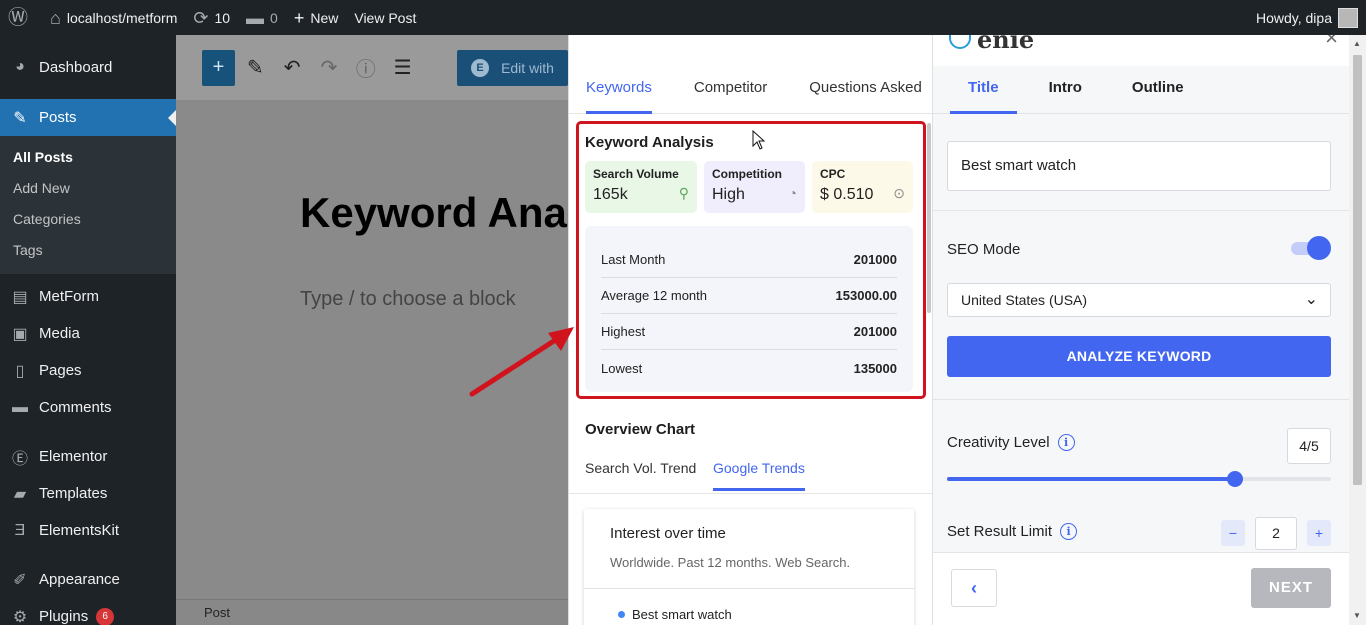 Image resolution: width=1366 pixels, height=625 pixels. Describe the element at coordinates (847, 194) in the screenshot. I see `cpc-value: $ 0.510` at that location.